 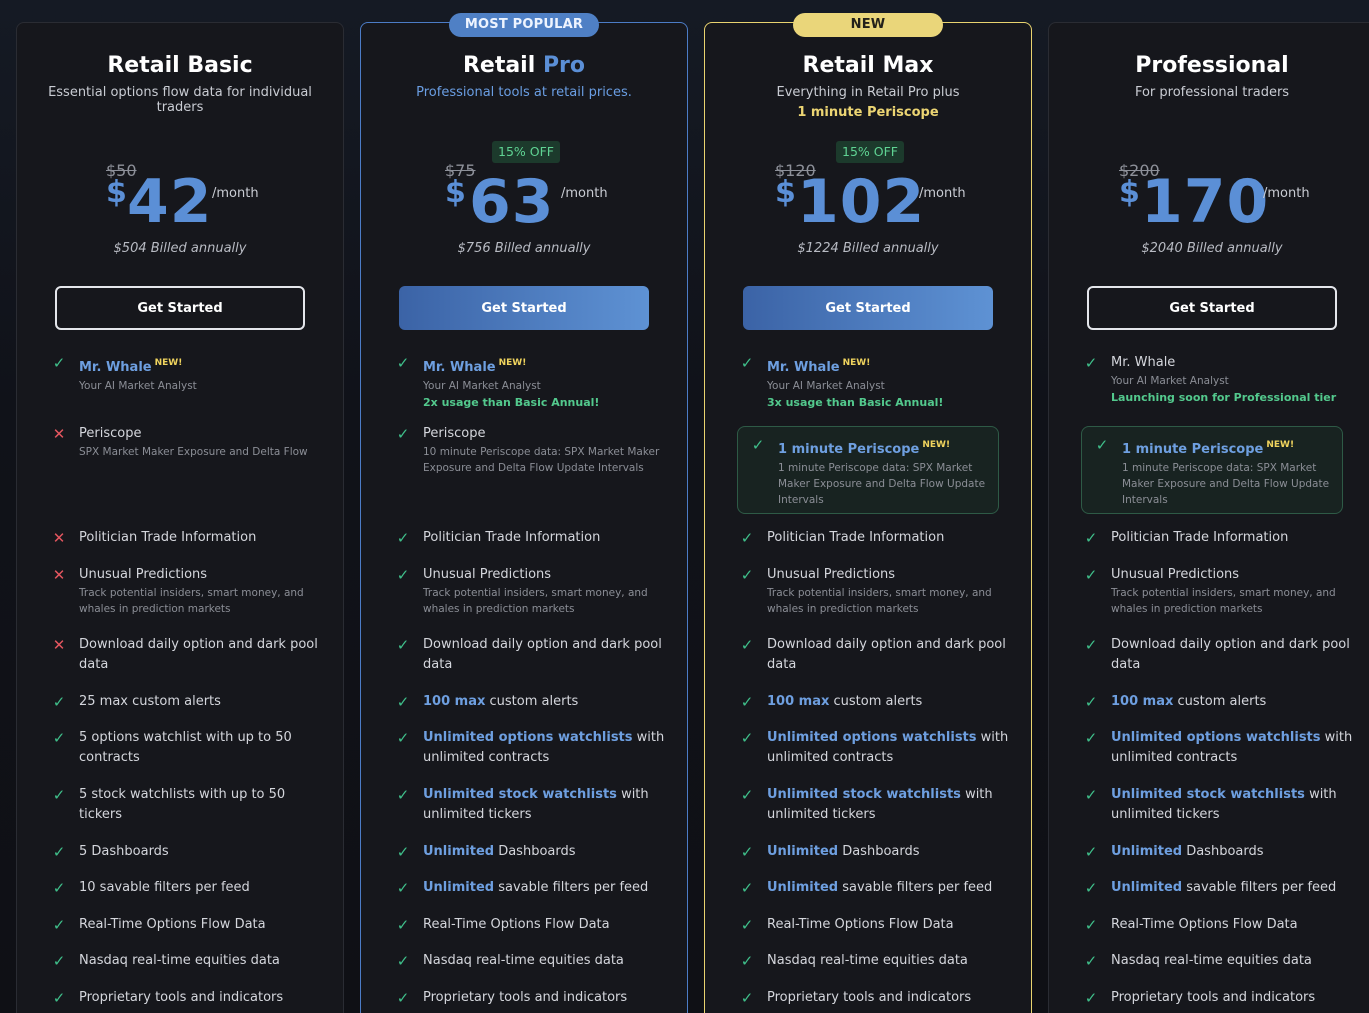 What do you see at coordinates (499, 65) in the screenshot?
I see `plan-title-main: Retail` at bounding box center [499, 65].